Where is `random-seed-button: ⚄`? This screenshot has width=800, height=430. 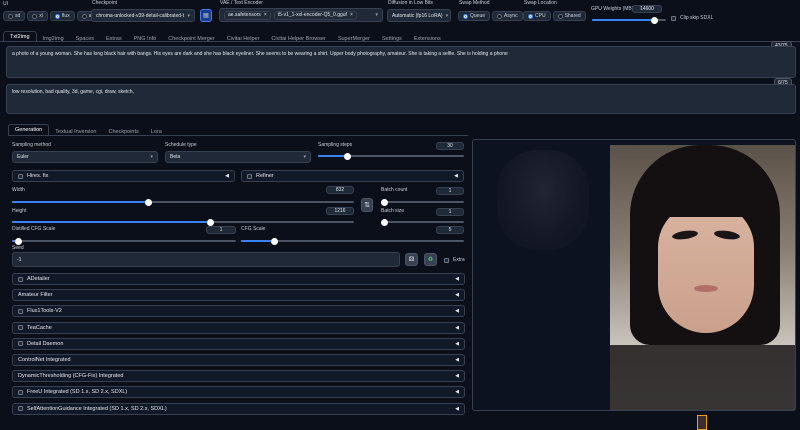 random-seed-button: ⚄ is located at coordinates (411, 259).